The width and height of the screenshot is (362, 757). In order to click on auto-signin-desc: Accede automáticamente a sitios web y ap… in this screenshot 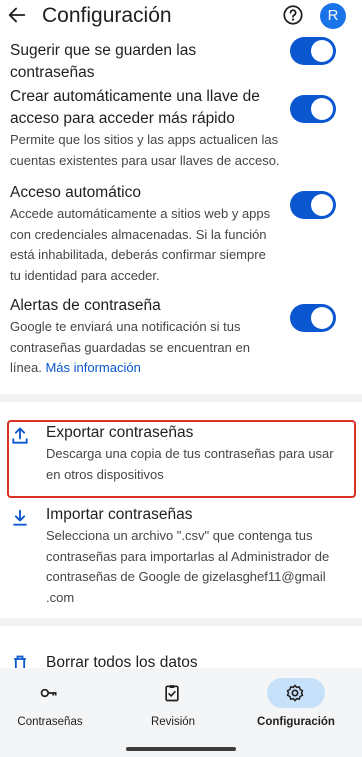, I will do `click(140, 244)`.